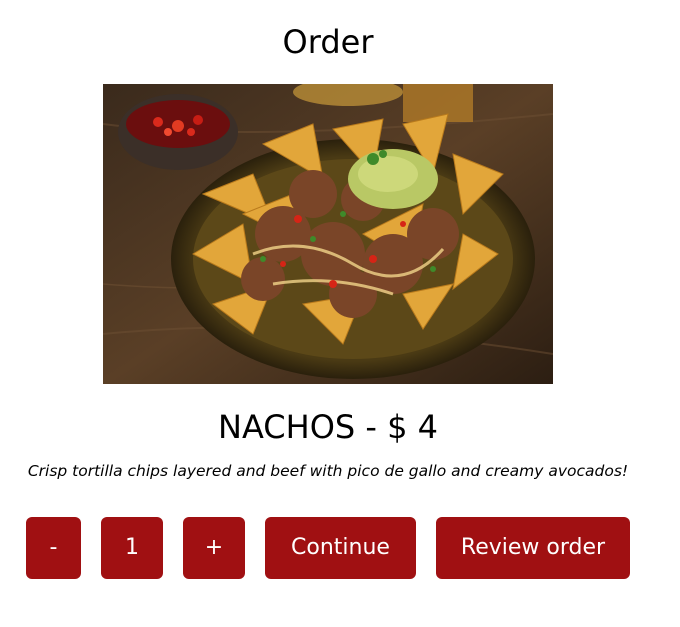  I want to click on review-order-button: Review order, so click(533, 548).